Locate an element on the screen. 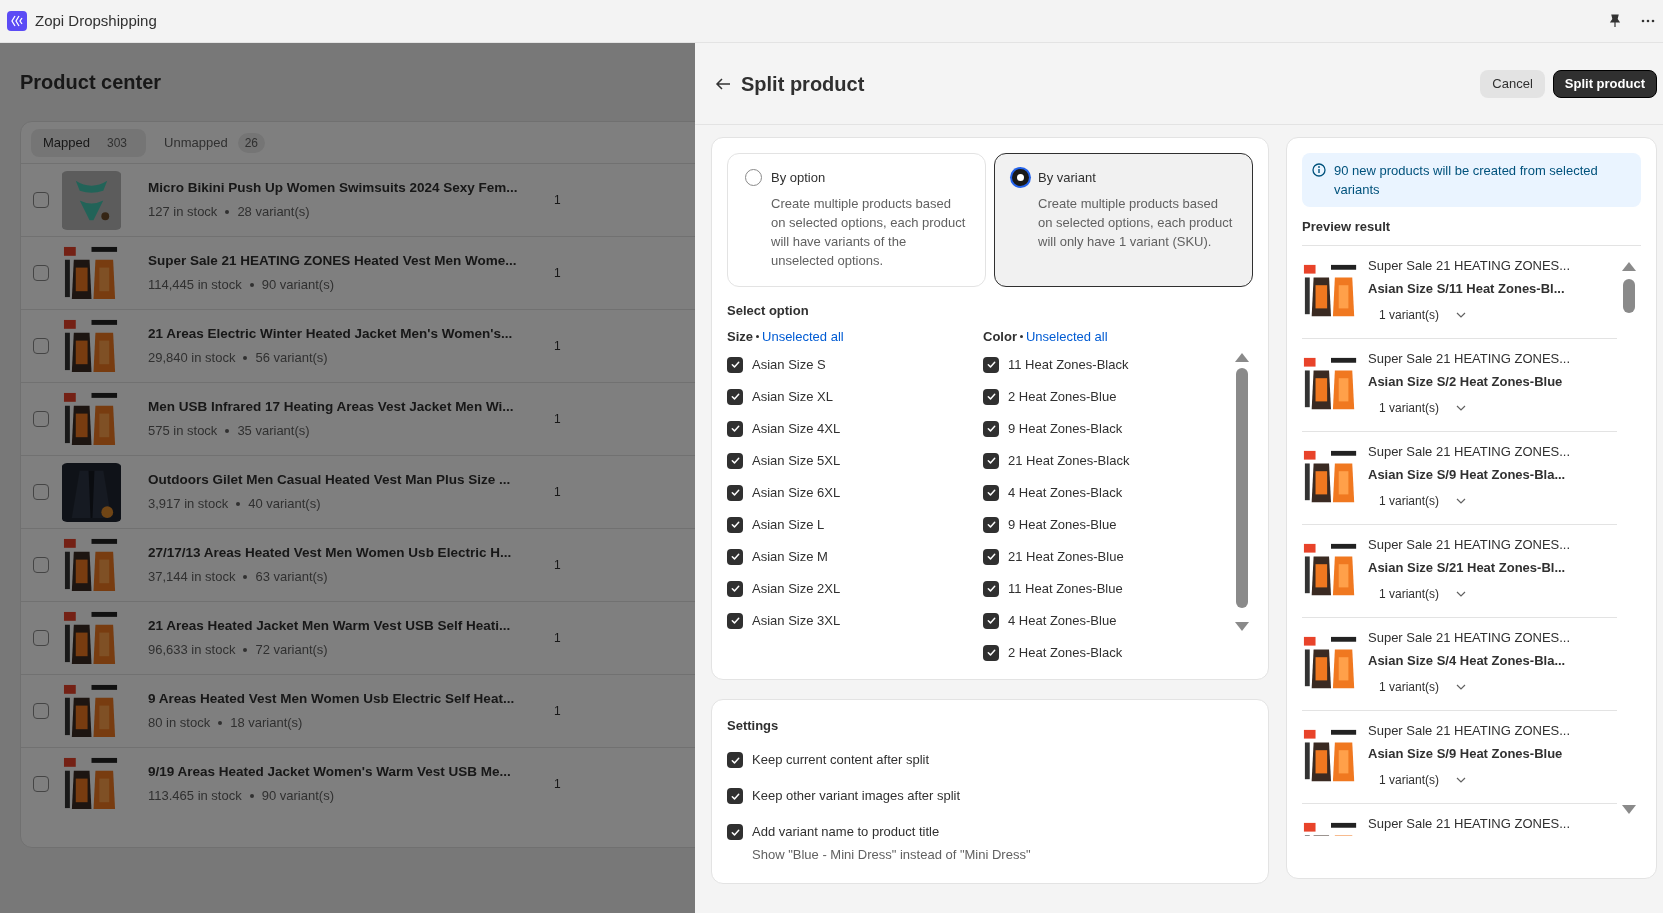 The image size is (1663, 913). cancel-button: Cancel is located at coordinates (1512, 83).